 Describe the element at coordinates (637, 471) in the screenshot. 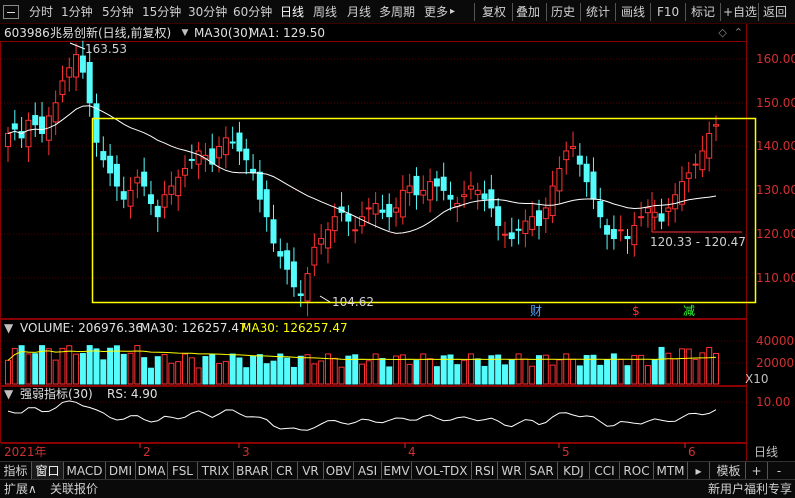

I see `tab-roc: ROC` at that location.